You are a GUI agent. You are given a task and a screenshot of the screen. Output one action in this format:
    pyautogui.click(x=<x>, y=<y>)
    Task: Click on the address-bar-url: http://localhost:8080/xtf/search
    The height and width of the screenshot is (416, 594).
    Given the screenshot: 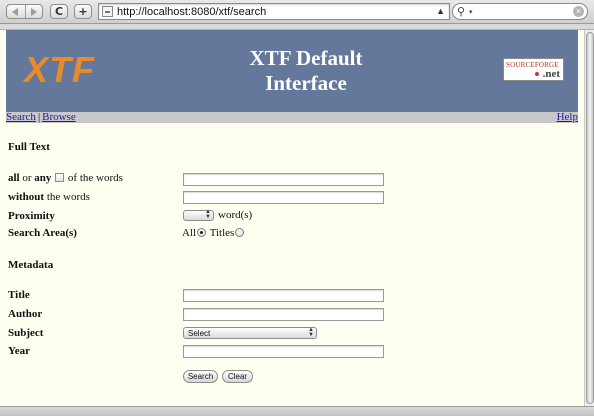 What is the action you would take?
    pyautogui.click(x=191, y=12)
    